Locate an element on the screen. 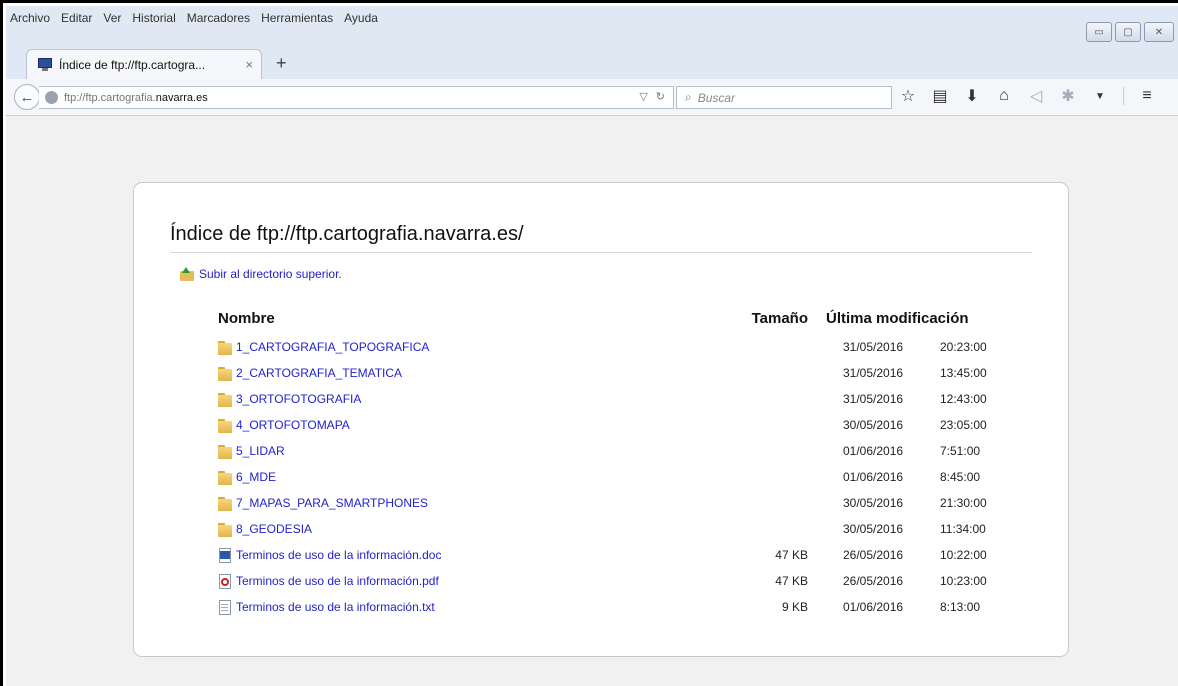 The image size is (1178, 686). maximize-button: ▢ is located at coordinates (1128, 32).